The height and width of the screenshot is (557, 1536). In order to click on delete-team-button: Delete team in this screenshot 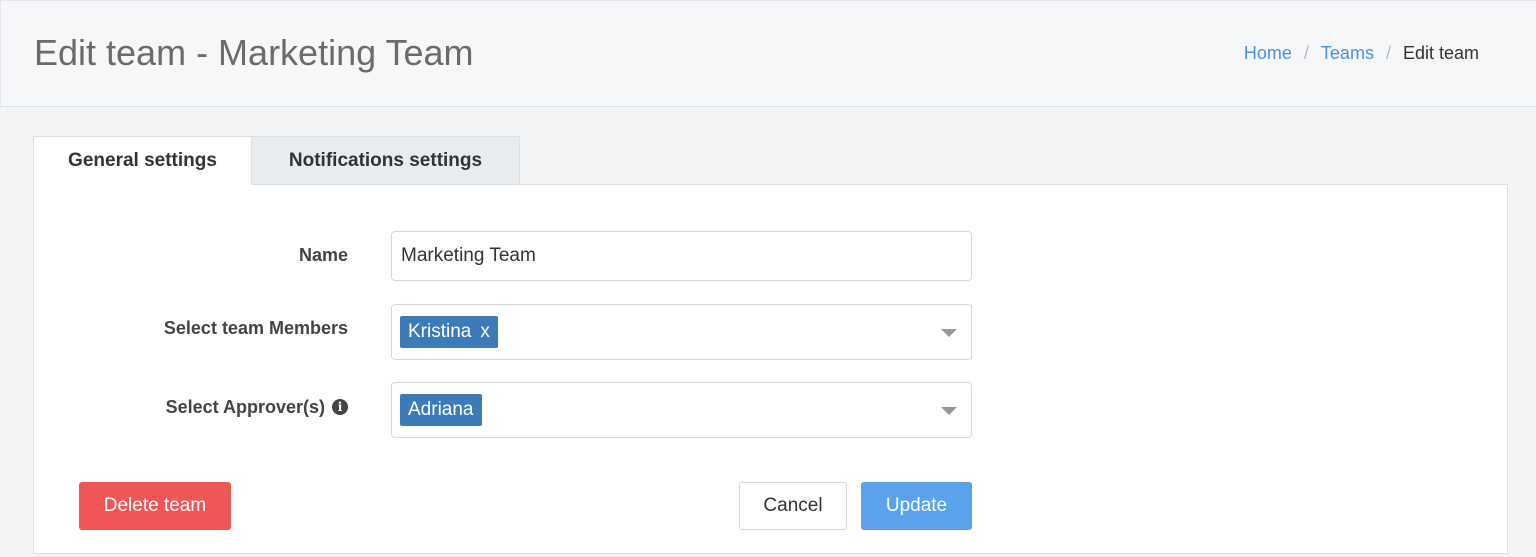, I will do `click(155, 506)`.